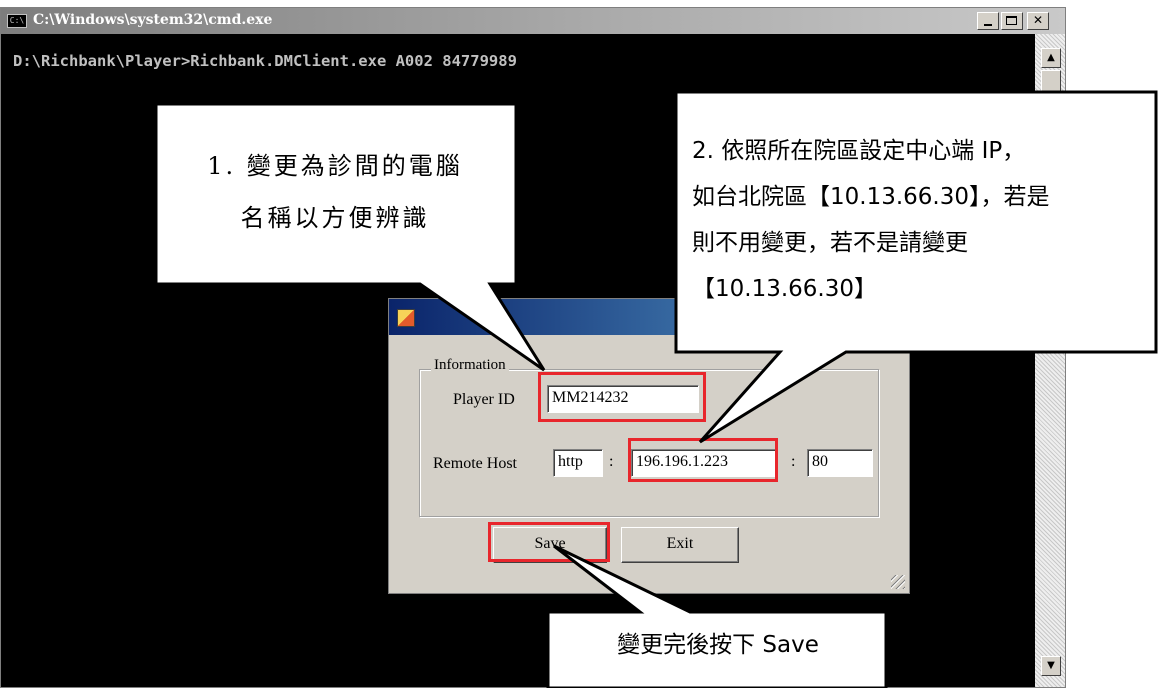 The width and height of the screenshot is (1158, 688). Describe the element at coordinates (830, 243) in the screenshot. I see `callout-2-line: 則不用變更，若不是請變更` at that location.